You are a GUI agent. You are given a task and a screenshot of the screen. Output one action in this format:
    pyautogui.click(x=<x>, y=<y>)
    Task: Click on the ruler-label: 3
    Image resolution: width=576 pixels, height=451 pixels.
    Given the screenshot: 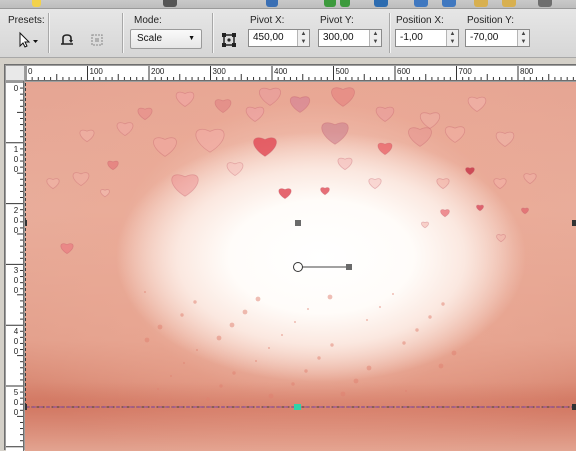 What is the action you would take?
    pyautogui.click(x=16, y=271)
    